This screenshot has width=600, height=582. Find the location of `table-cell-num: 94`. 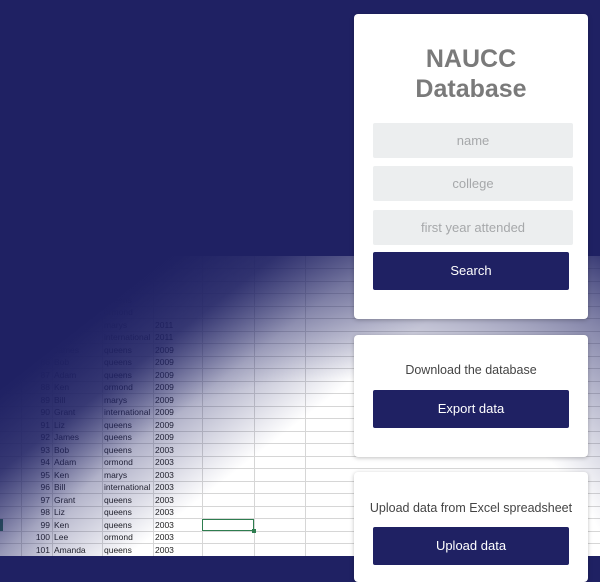

table-cell-num: 94 is located at coordinates (45, 462).